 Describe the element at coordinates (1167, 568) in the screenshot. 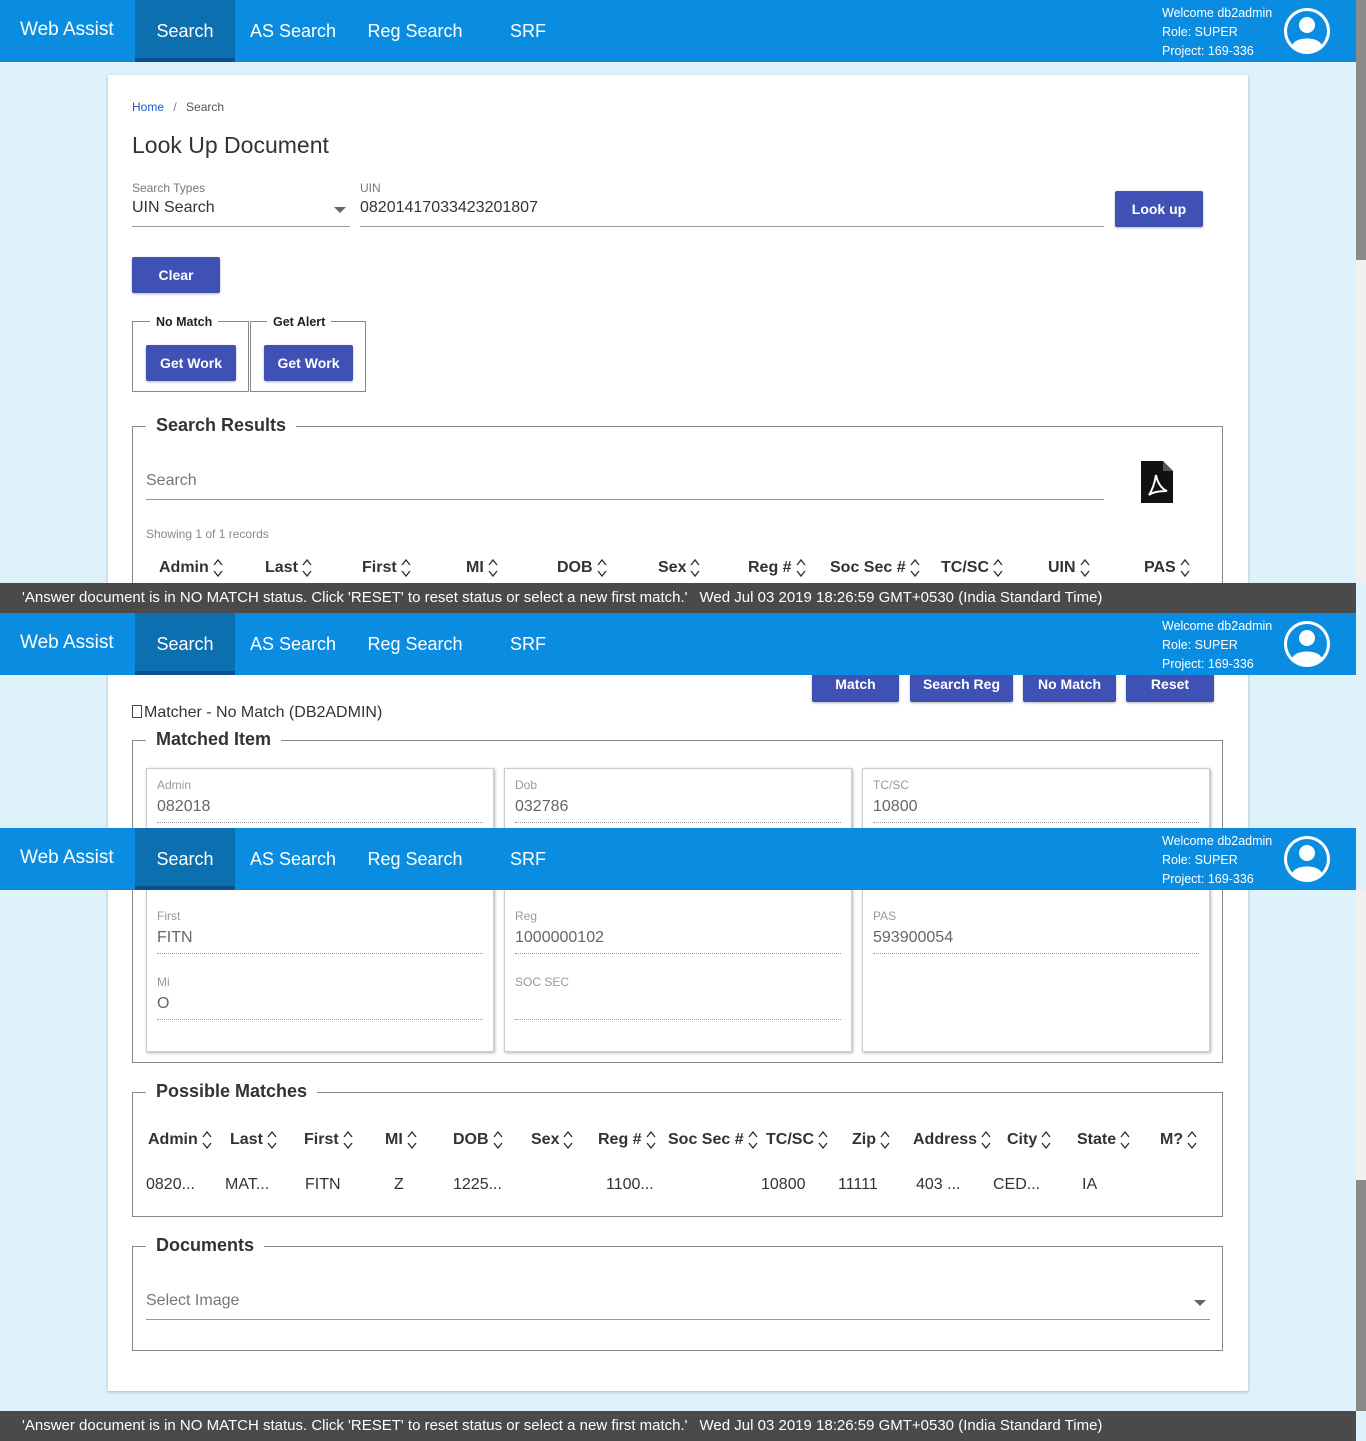

I see `column-header: PAS` at that location.